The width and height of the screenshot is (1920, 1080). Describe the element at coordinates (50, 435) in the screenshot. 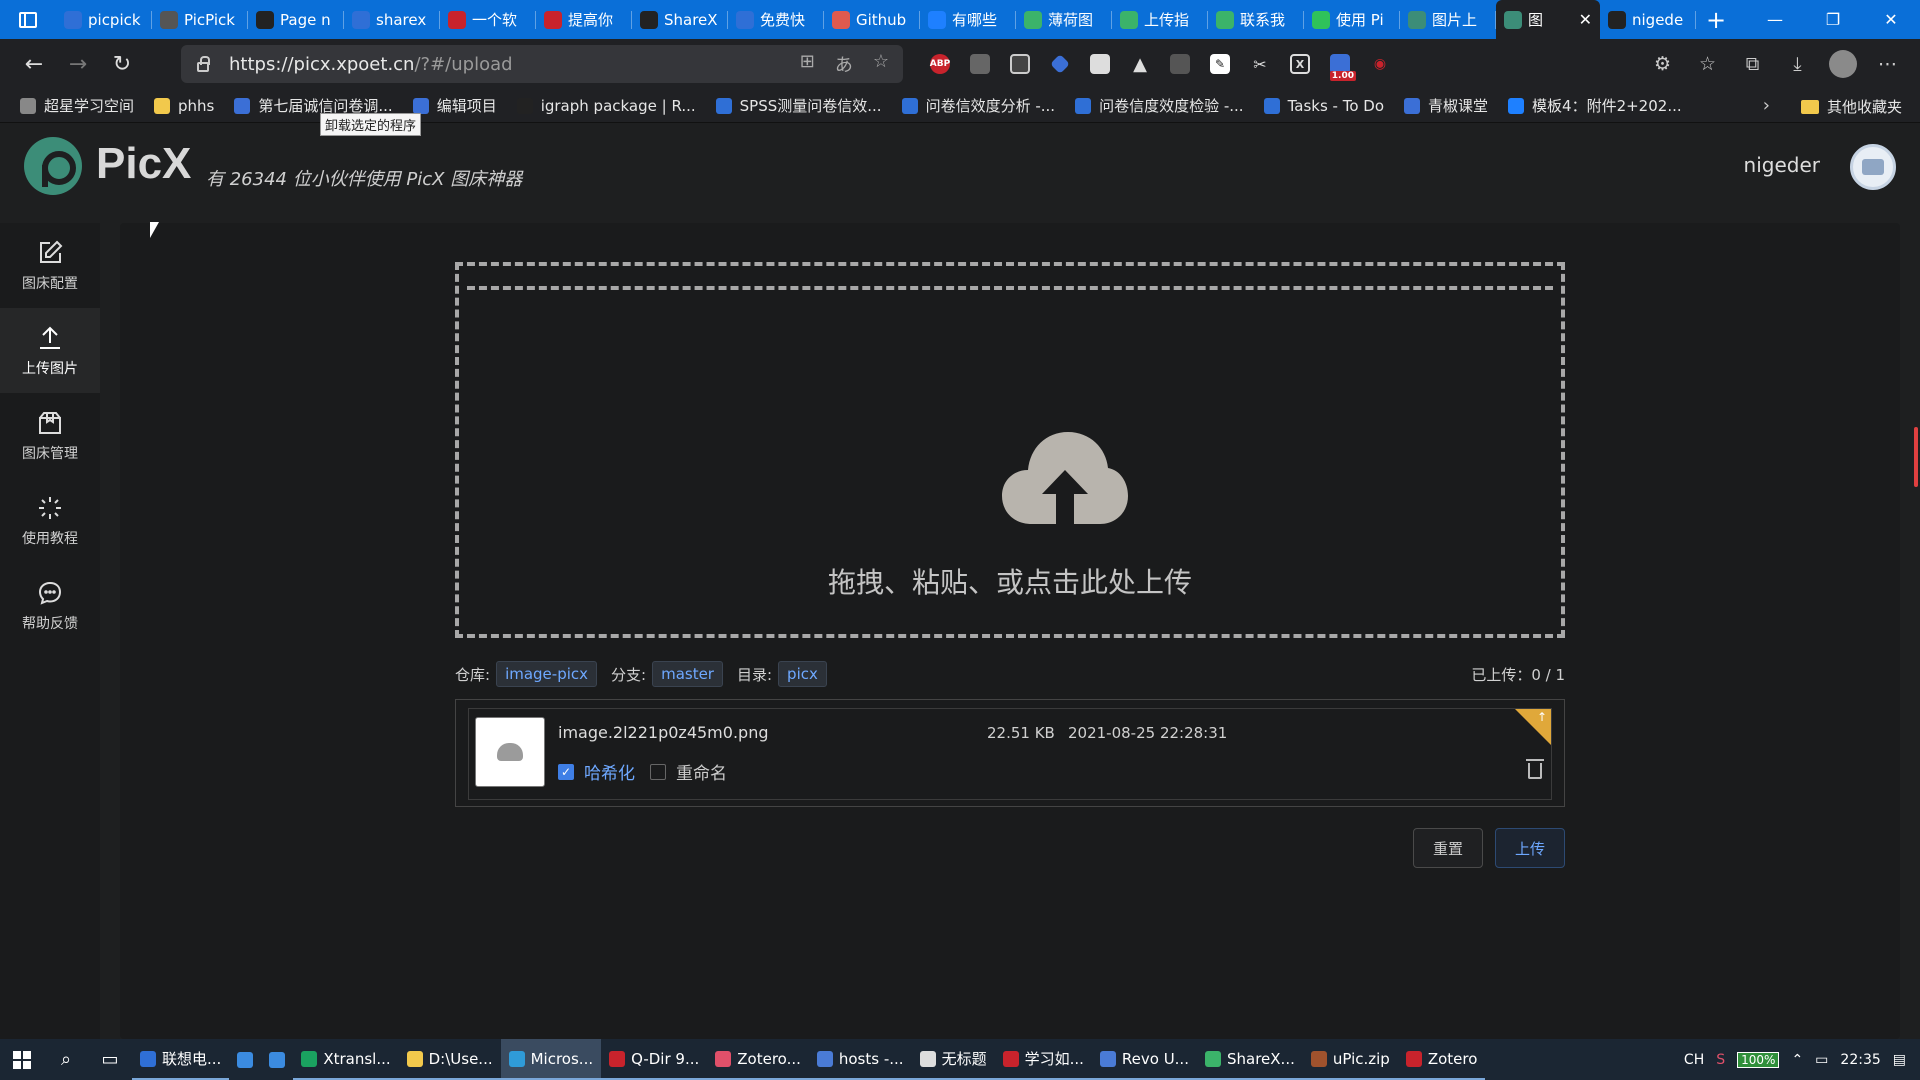

I see `sidebar-item: 图床管理` at that location.